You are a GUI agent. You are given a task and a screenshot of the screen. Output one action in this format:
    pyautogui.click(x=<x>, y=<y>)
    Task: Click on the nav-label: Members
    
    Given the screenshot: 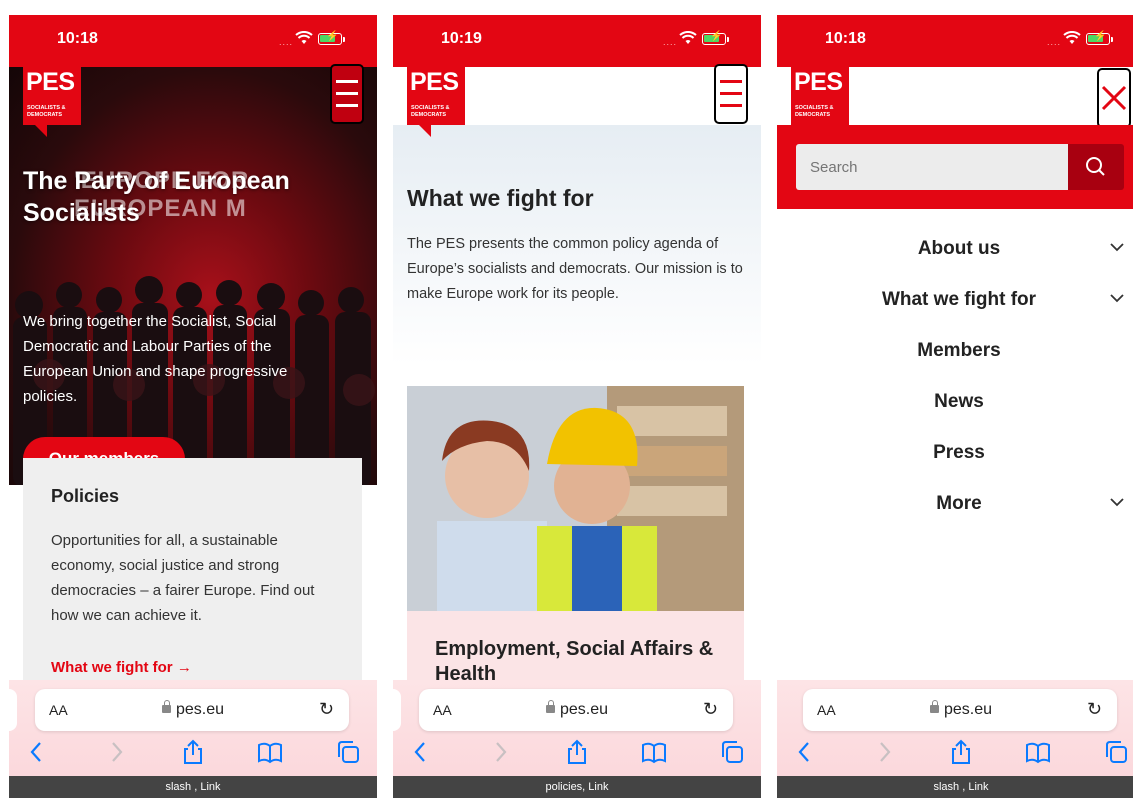 What is the action you would take?
    pyautogui.click(x=959, y=350)
    